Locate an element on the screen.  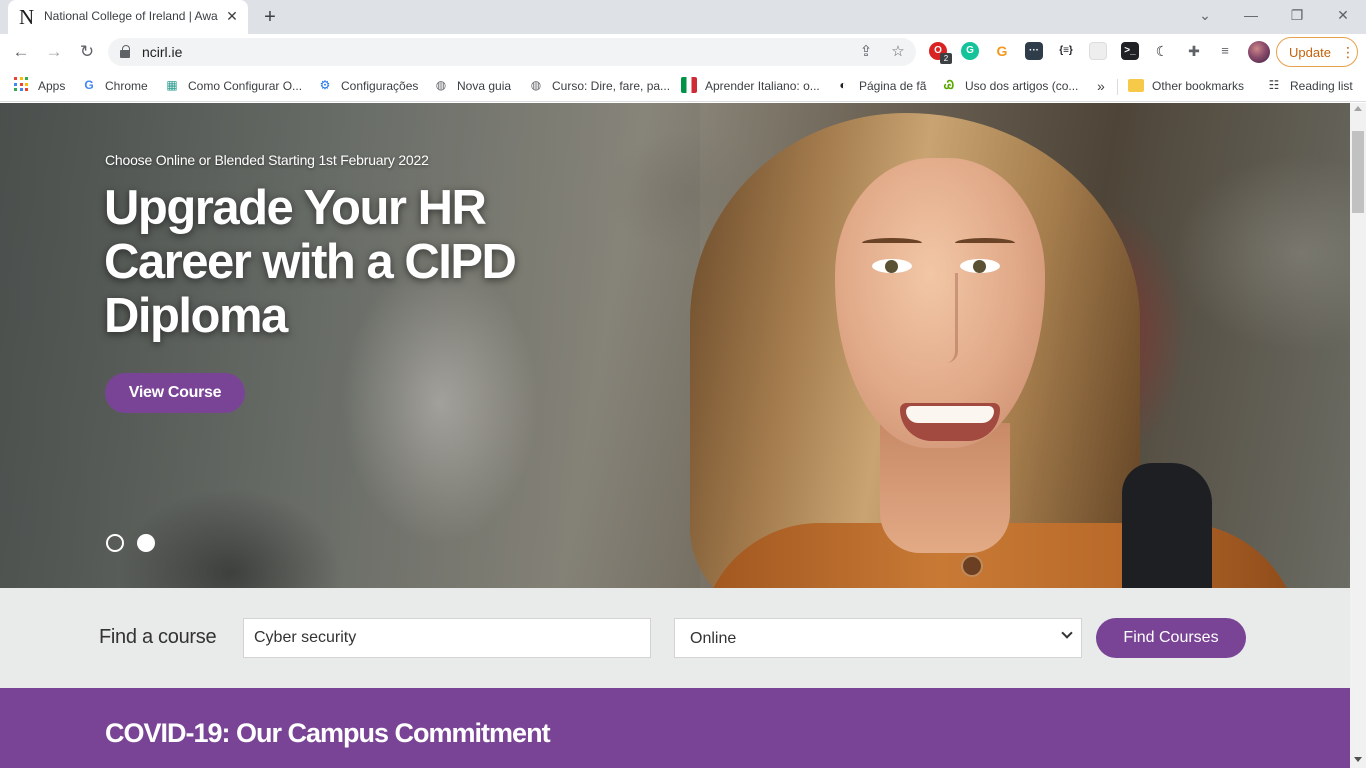
more-bookmarks-chevron-icon: » is located at coordinates (1101, 86).